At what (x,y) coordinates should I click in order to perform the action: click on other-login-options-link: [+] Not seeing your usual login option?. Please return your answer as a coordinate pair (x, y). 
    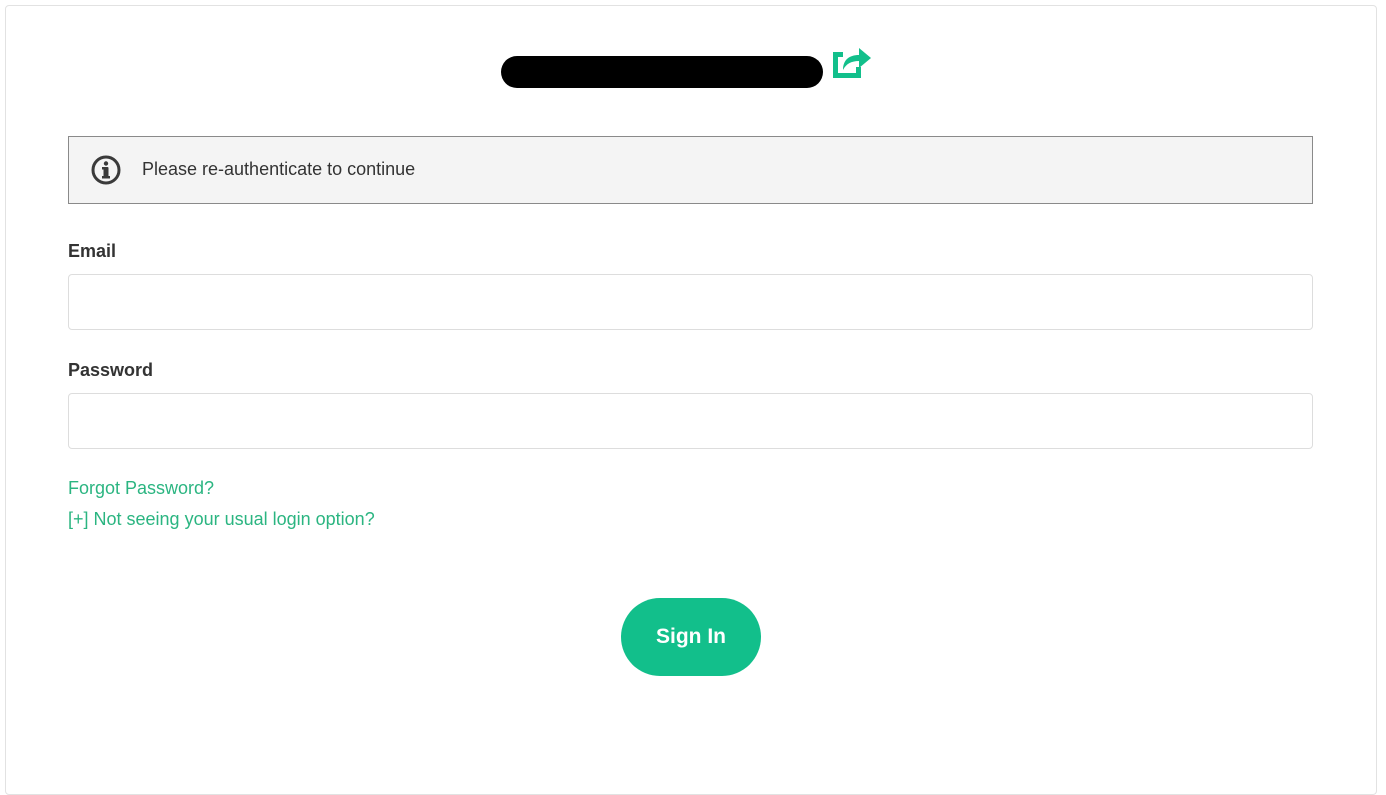
    Looking at the image, I should click on (221, 519).